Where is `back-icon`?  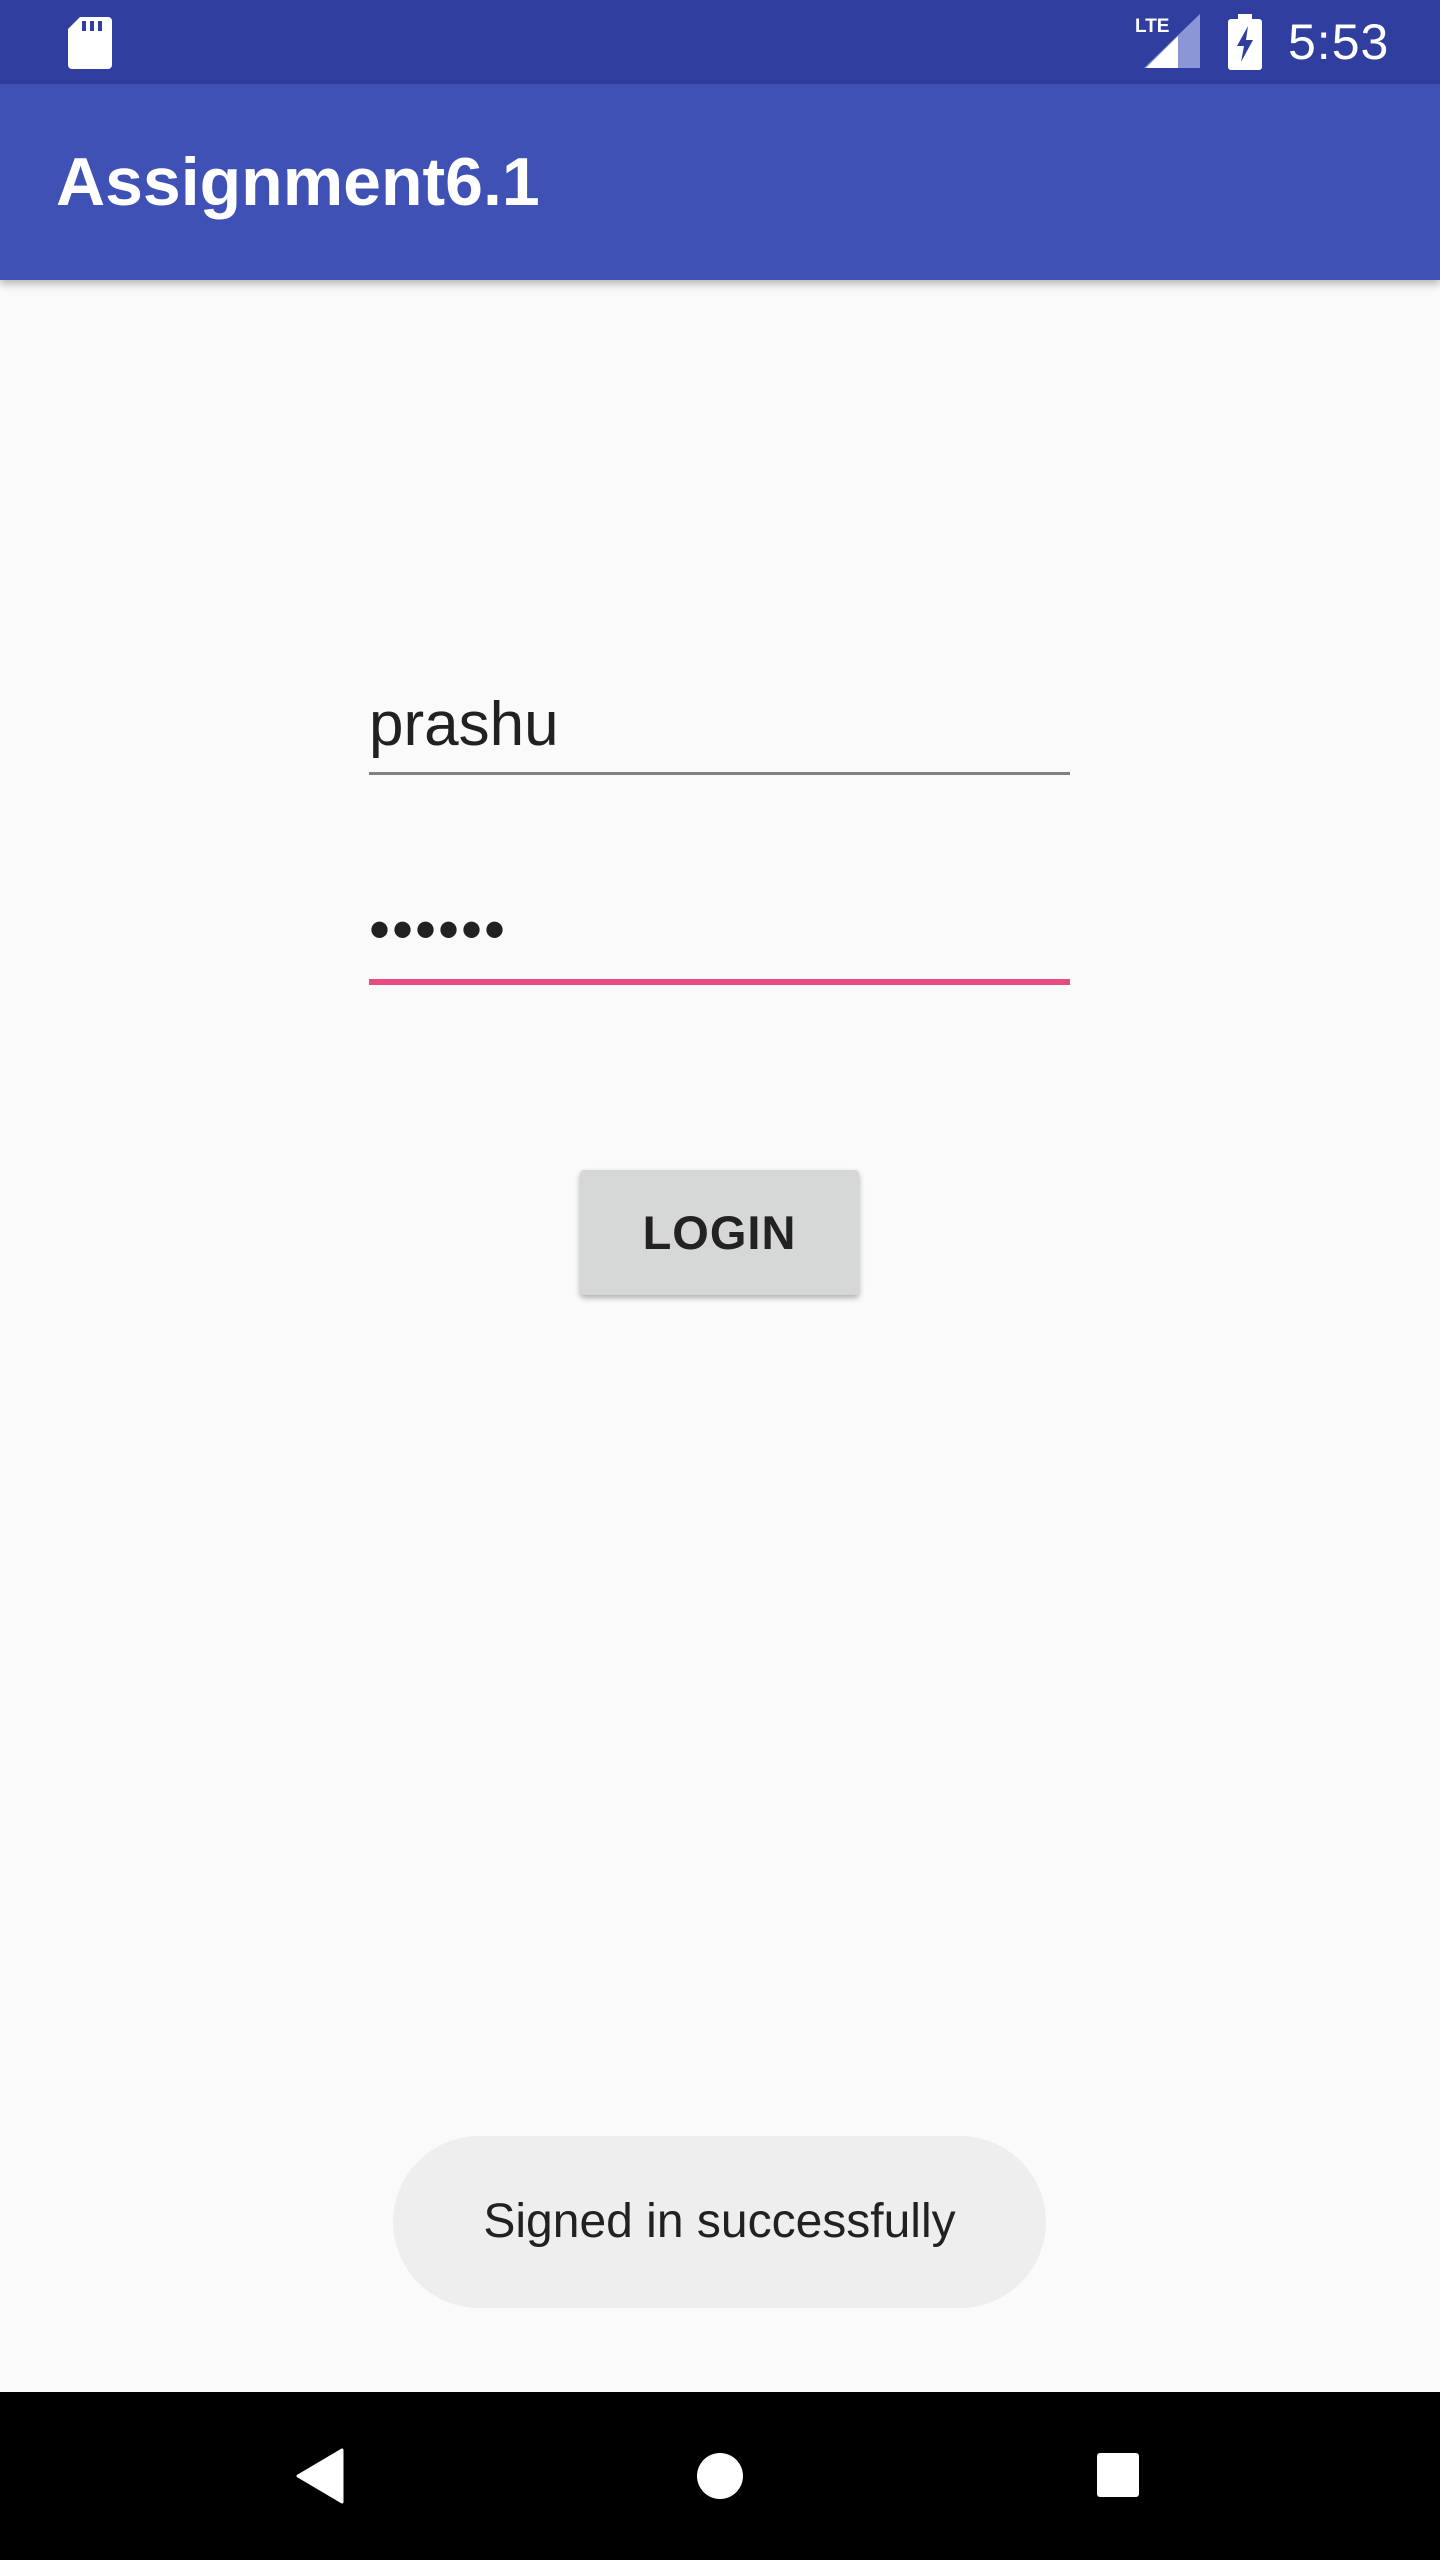
back-icon is located at coordinates (320, 2476).